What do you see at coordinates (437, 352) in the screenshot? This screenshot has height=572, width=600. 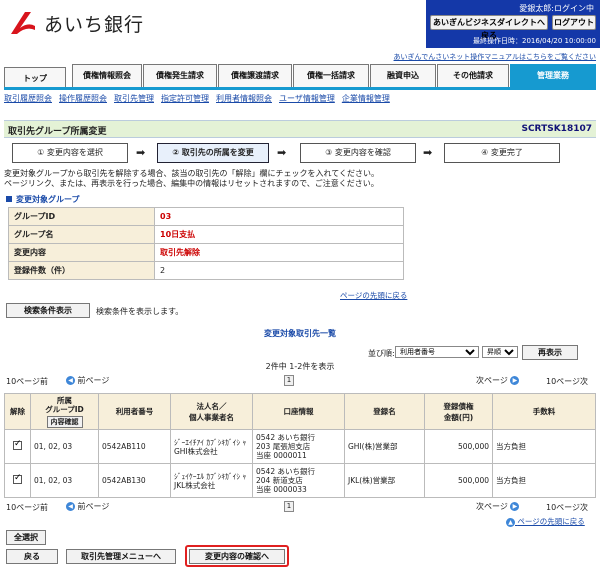 I see `sort-field-select: 利用者番号` at bounding box center [437, 352].